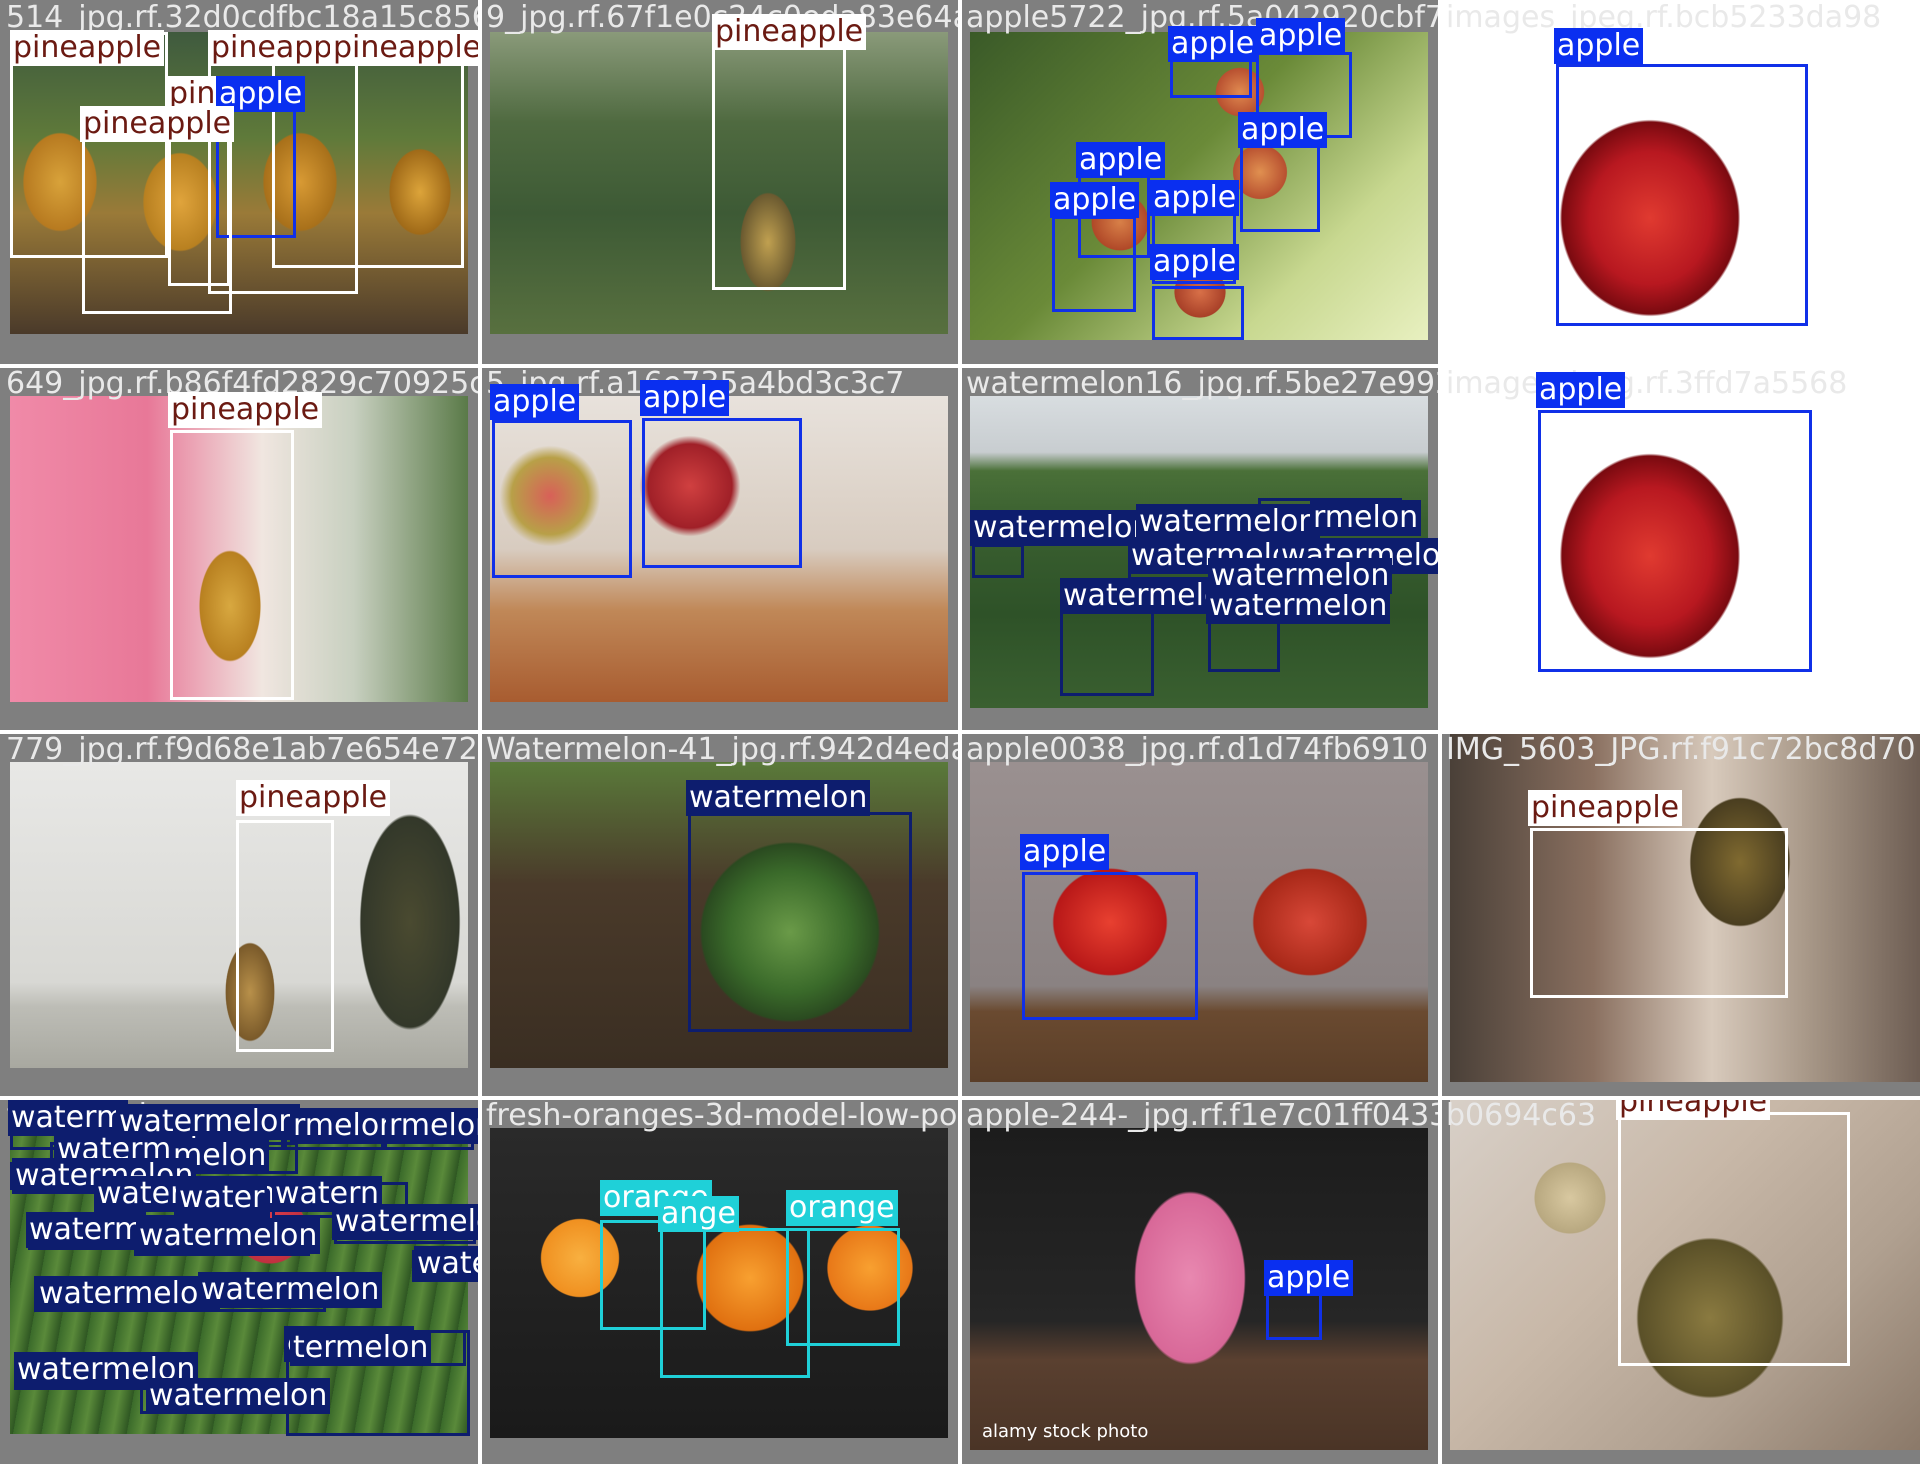 The width and height of the screenshot is (1920, 1464). I want to click on tile-10: Watermelon-41_jpg.rf.942d4eda watermelon, so click(720, 915).